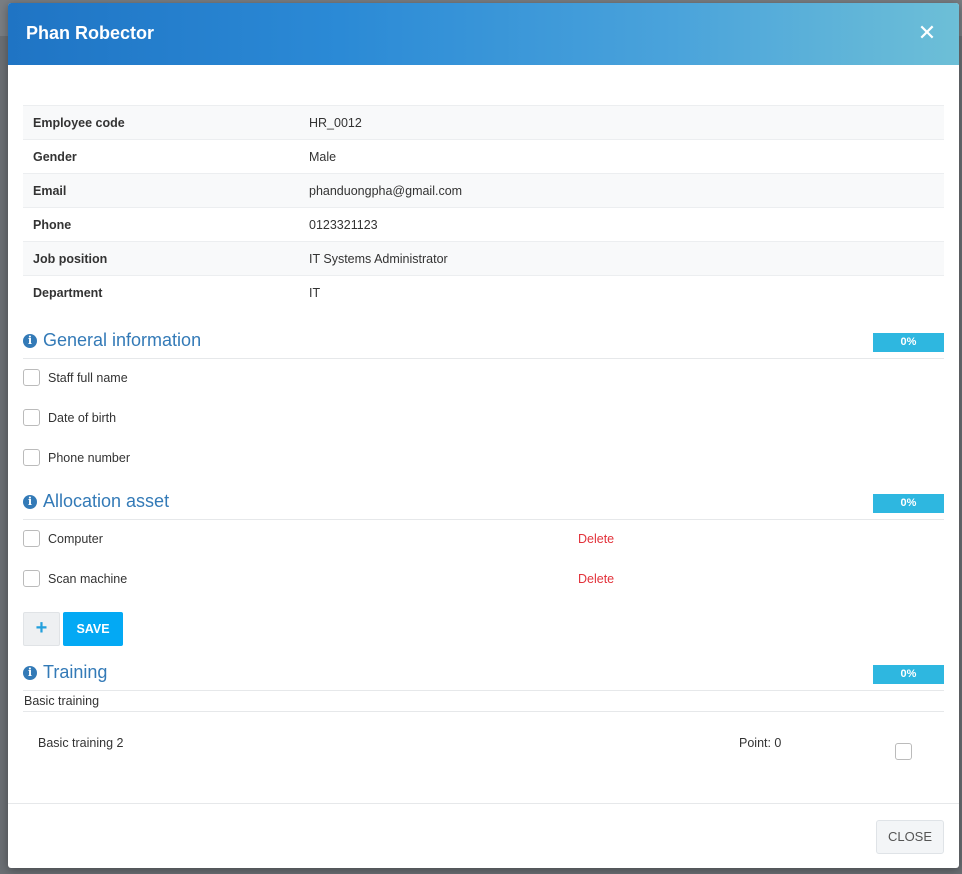  Describe the element at coordinates (621, 122) in the screenshot. I see `info-value: HR_0012` at that location.